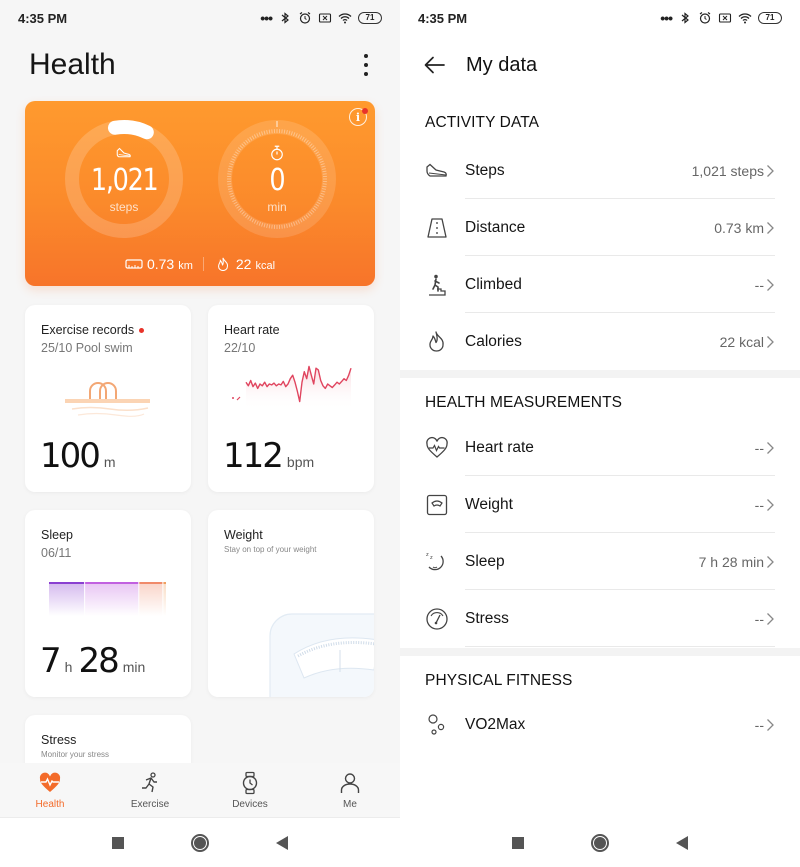 The height and width of the screenshot is (867, 800). Describe the element at coordinates (600, 170) in the screenshot. I see `row-steps: Steps 1,021 steps` at that location.